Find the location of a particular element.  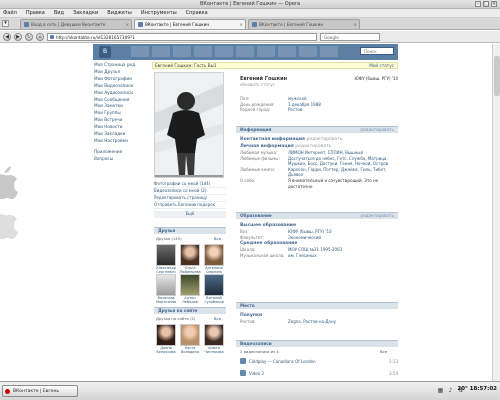

videos-with-me-link: Видеозаписи со мной (2) is located at coordinates (190, 191).